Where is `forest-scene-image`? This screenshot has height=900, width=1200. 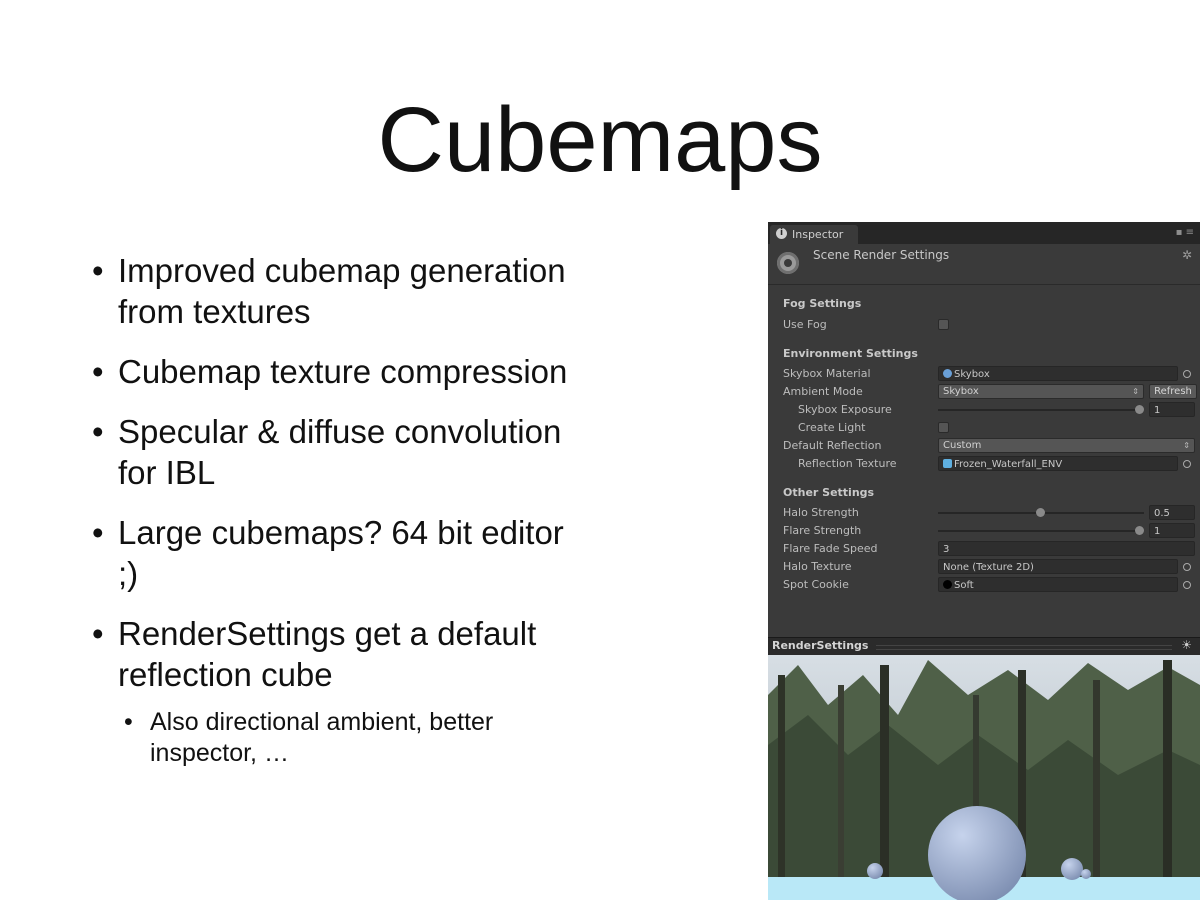
forest-scene-image is located at coordinates (984, 777).